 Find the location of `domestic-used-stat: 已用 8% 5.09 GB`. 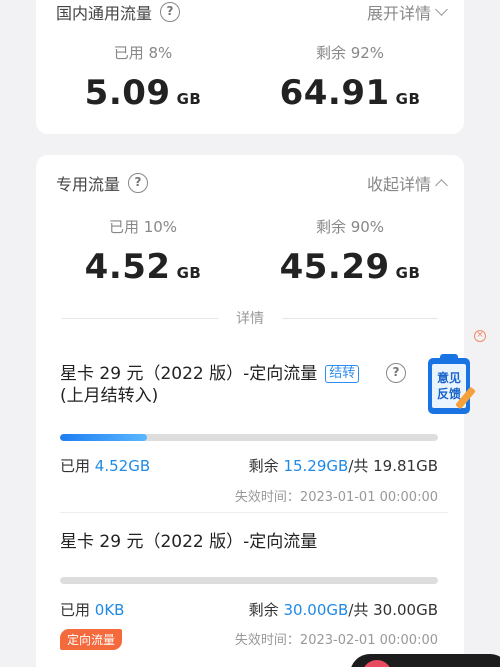

domestic-used-stat: 已用 8% 5.09 GB is located at coordinates (143, 77).